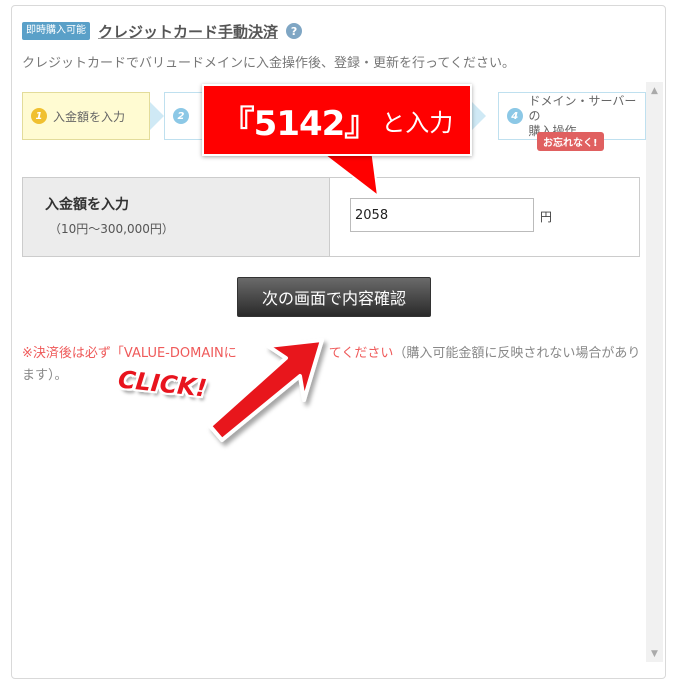 The image size is (676, 685). What do you see at coordinates (89, 116) in the screenshot?
I see `step-1-label: 入金額を入力` at bounding box center [89, 116].